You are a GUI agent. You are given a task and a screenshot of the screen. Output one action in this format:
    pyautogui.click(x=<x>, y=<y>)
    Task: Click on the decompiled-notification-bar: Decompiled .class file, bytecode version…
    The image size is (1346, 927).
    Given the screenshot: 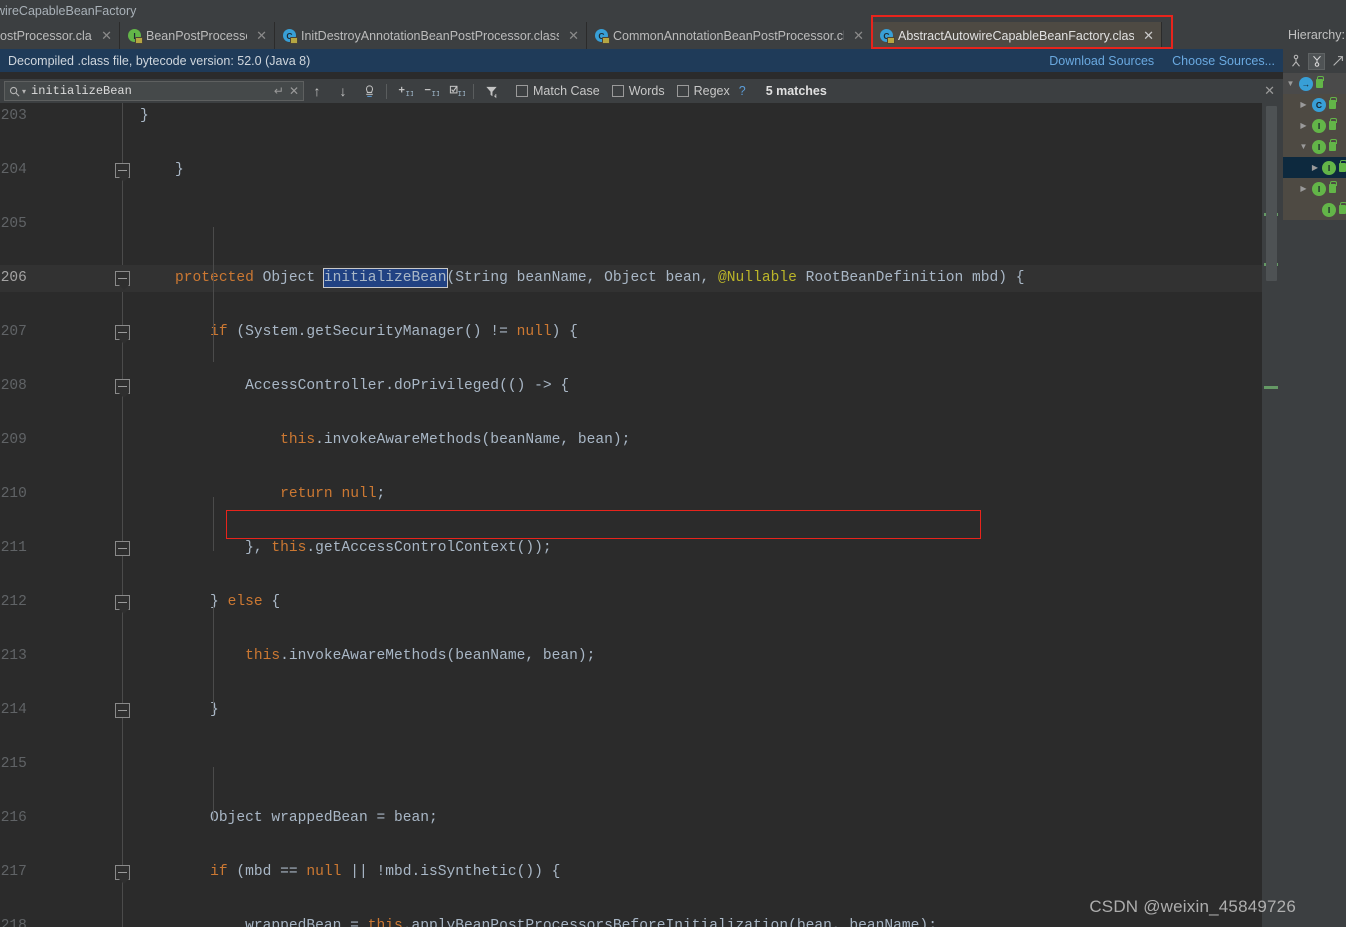 What is the action you would take?
    pyautogui.click(x=641, y=60)
    